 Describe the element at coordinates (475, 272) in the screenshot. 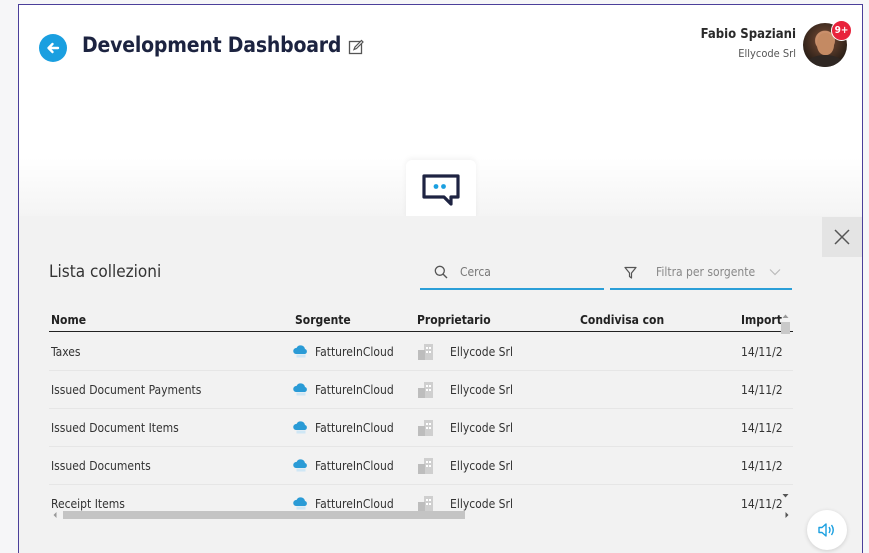

I see `search-placeholder: Cerca` at that location.